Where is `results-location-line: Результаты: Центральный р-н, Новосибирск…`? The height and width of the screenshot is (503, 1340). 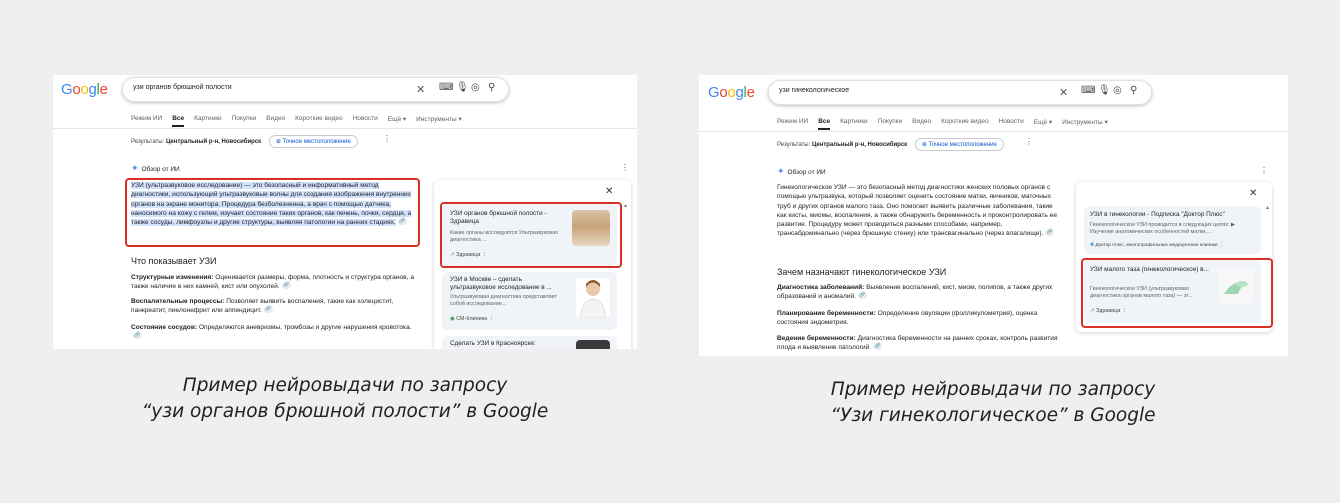
results-location-line: Результаты: Центральный р-н, Новосибирск… is located at coordinates (890, 144).